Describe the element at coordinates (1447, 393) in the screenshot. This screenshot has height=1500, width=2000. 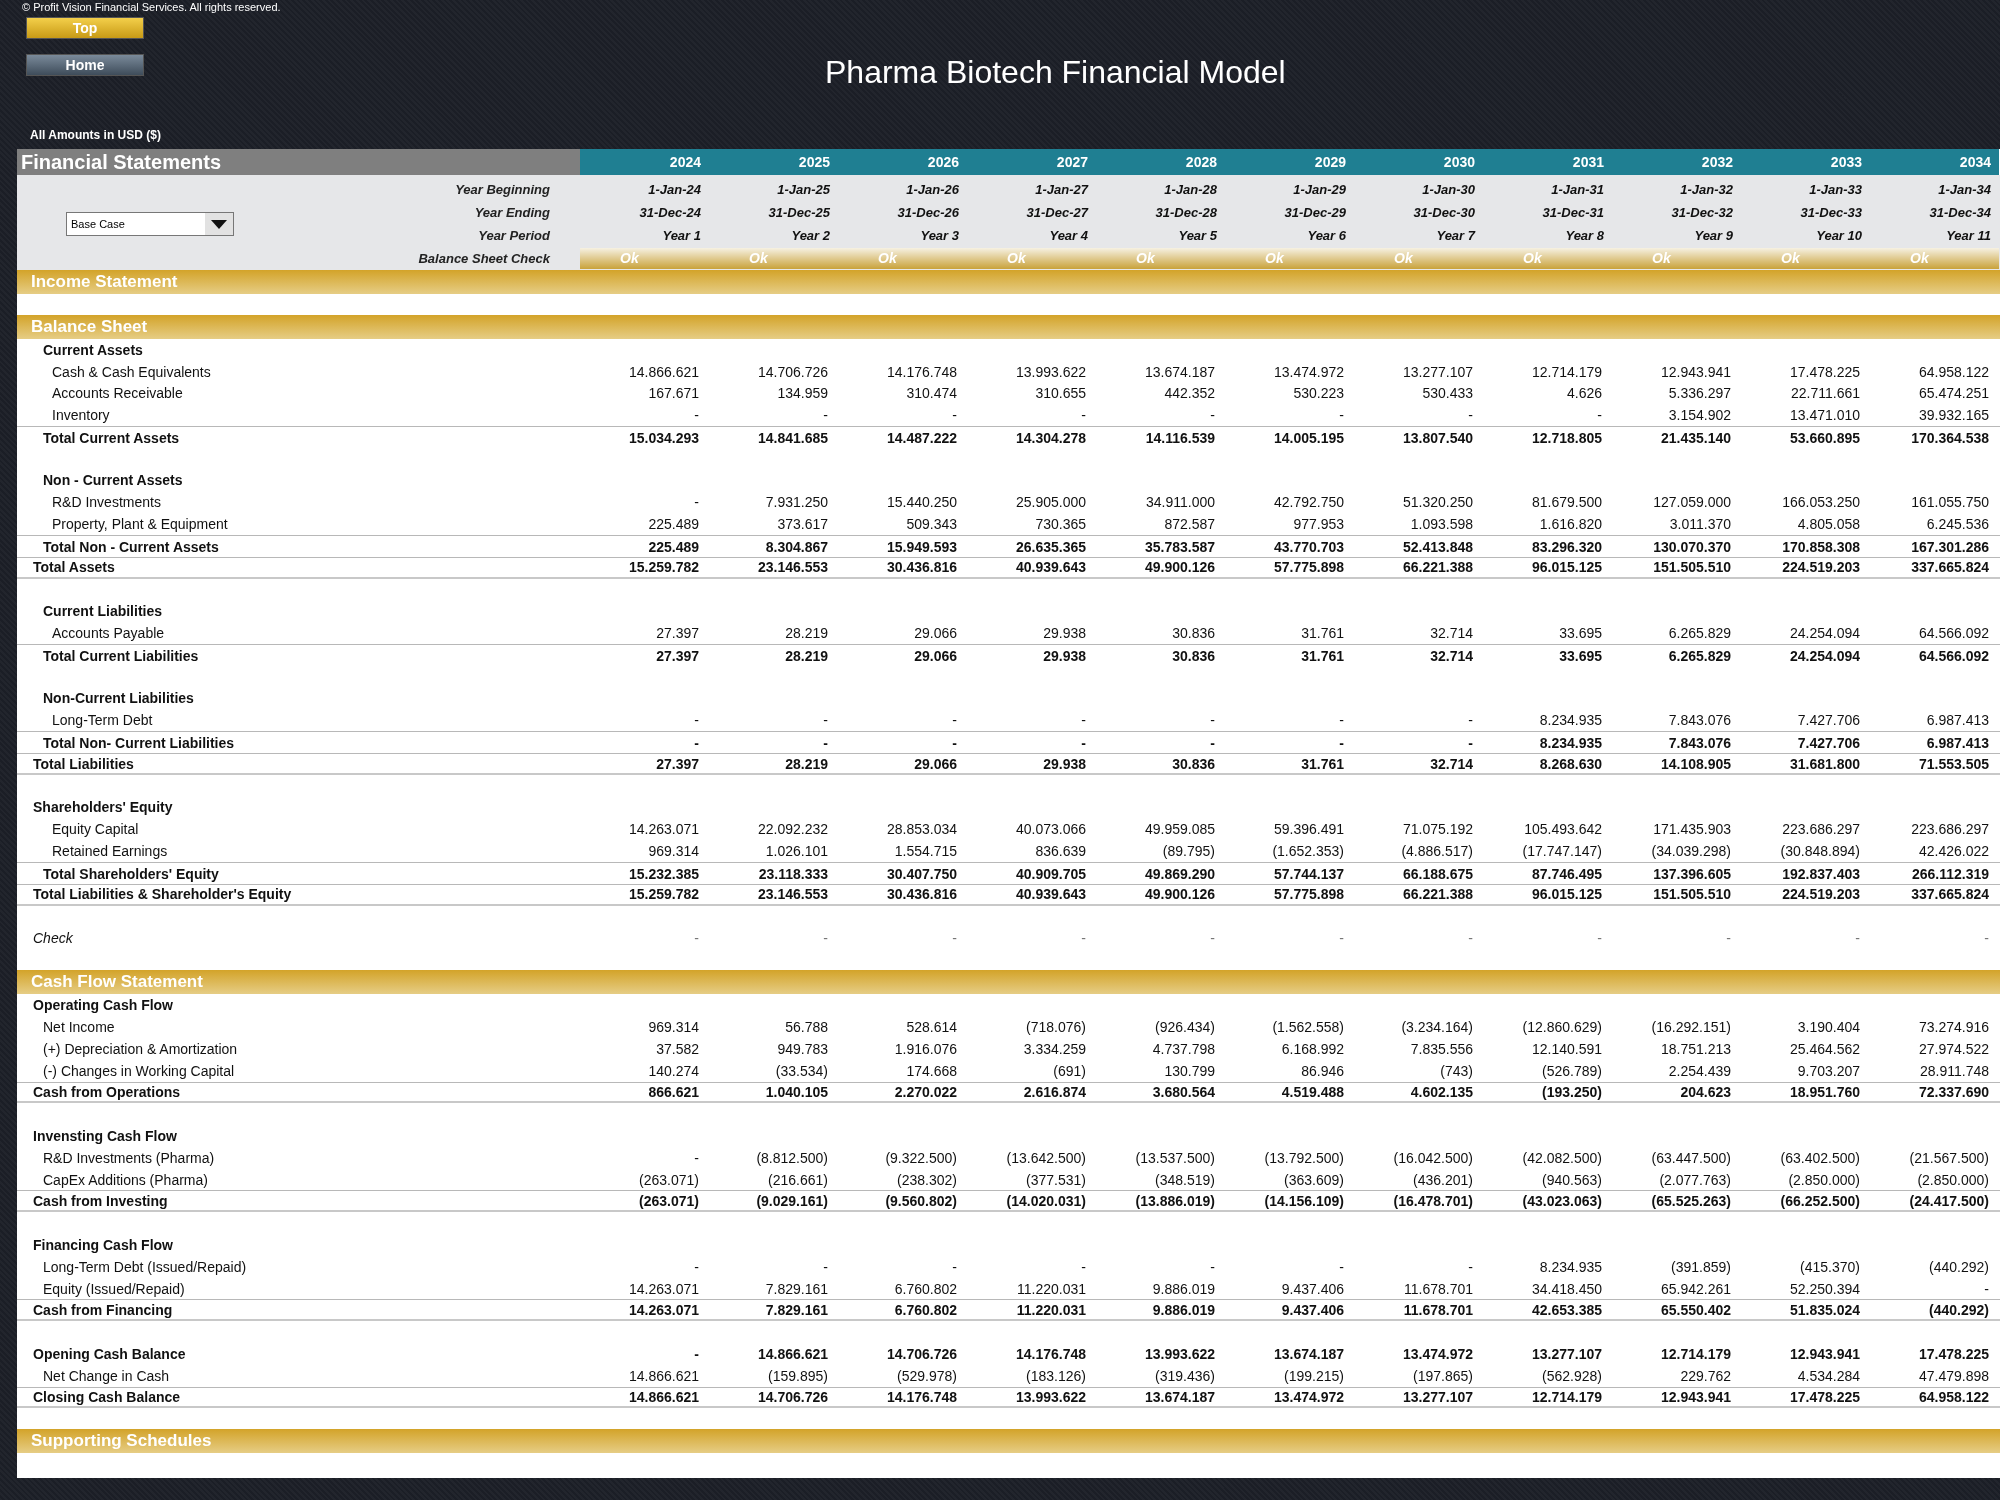
I see `table-cell-text: 530.433` at that location.